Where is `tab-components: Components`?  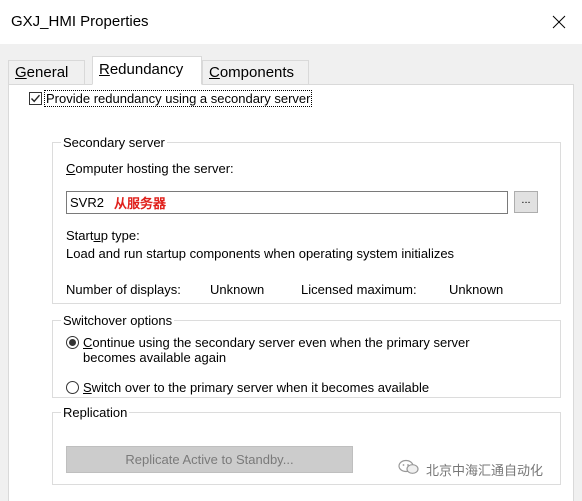
tab-components: Components is located at coordinates (255, 72).